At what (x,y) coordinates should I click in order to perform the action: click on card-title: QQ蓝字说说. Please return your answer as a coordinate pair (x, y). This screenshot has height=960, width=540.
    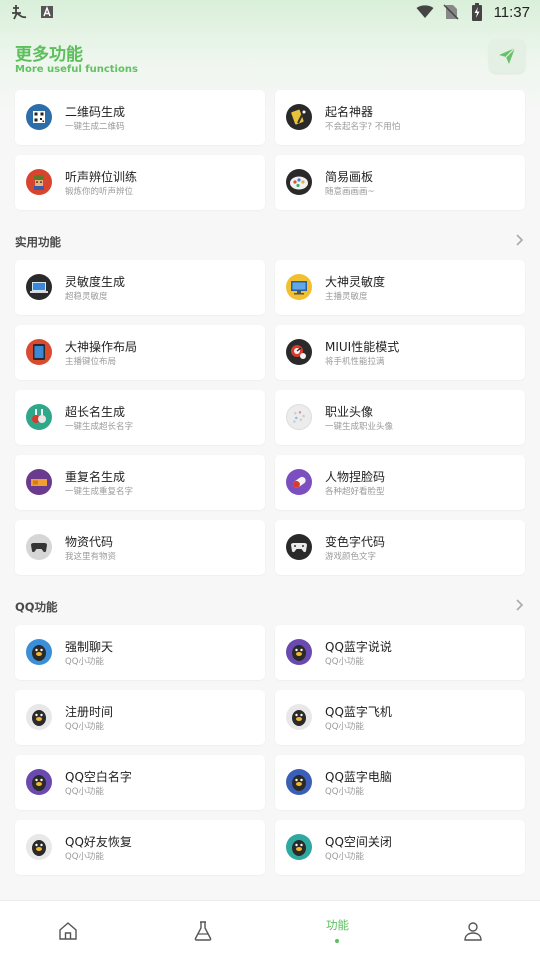
    Looking at the image, I should click on (358, 647).